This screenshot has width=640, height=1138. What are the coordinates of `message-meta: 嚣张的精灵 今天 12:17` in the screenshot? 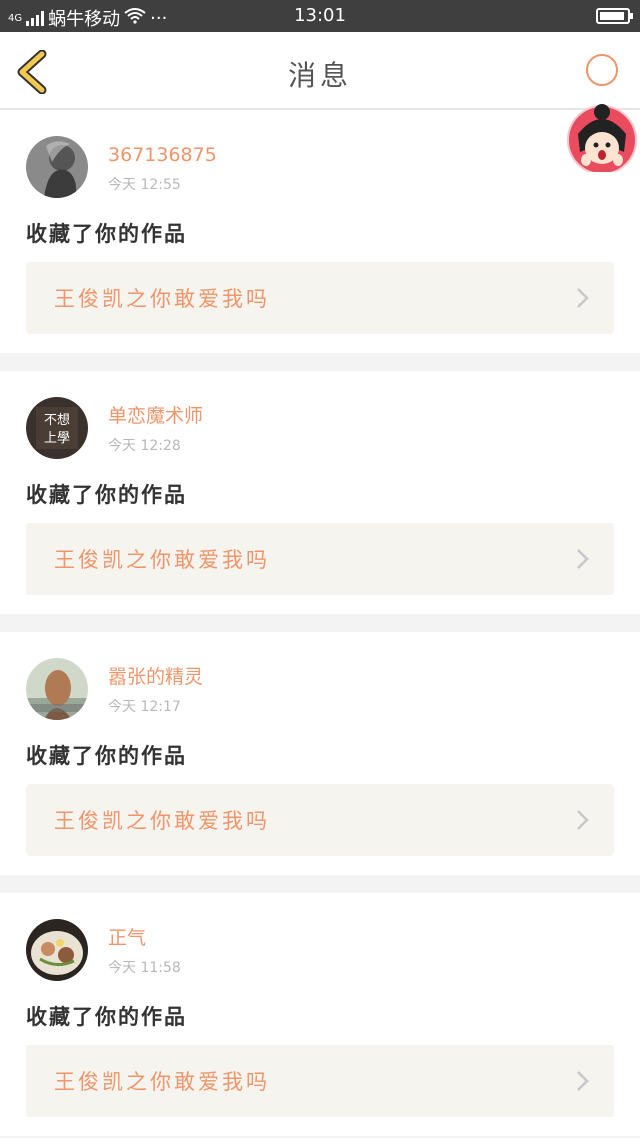 It's located at (155, 691).